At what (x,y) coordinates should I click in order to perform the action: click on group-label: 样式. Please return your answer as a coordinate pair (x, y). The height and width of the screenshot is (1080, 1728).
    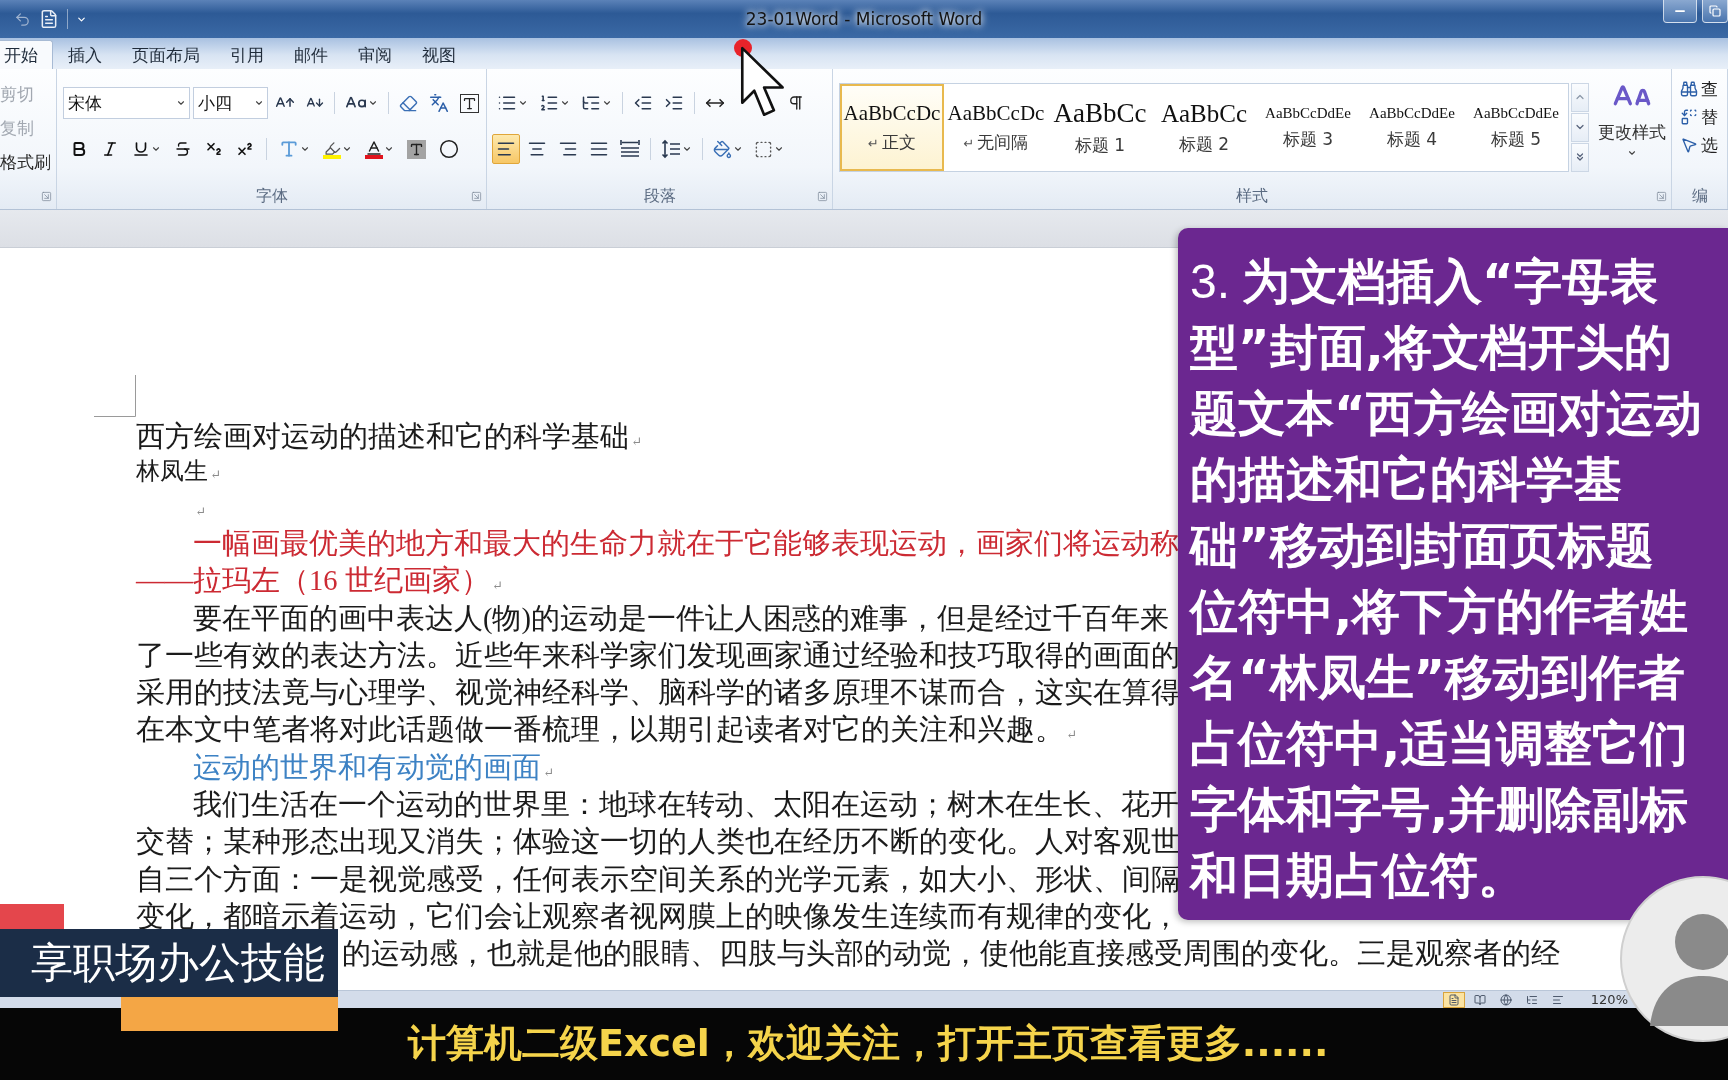
    Looking at the image, I should click on (1252, 196).